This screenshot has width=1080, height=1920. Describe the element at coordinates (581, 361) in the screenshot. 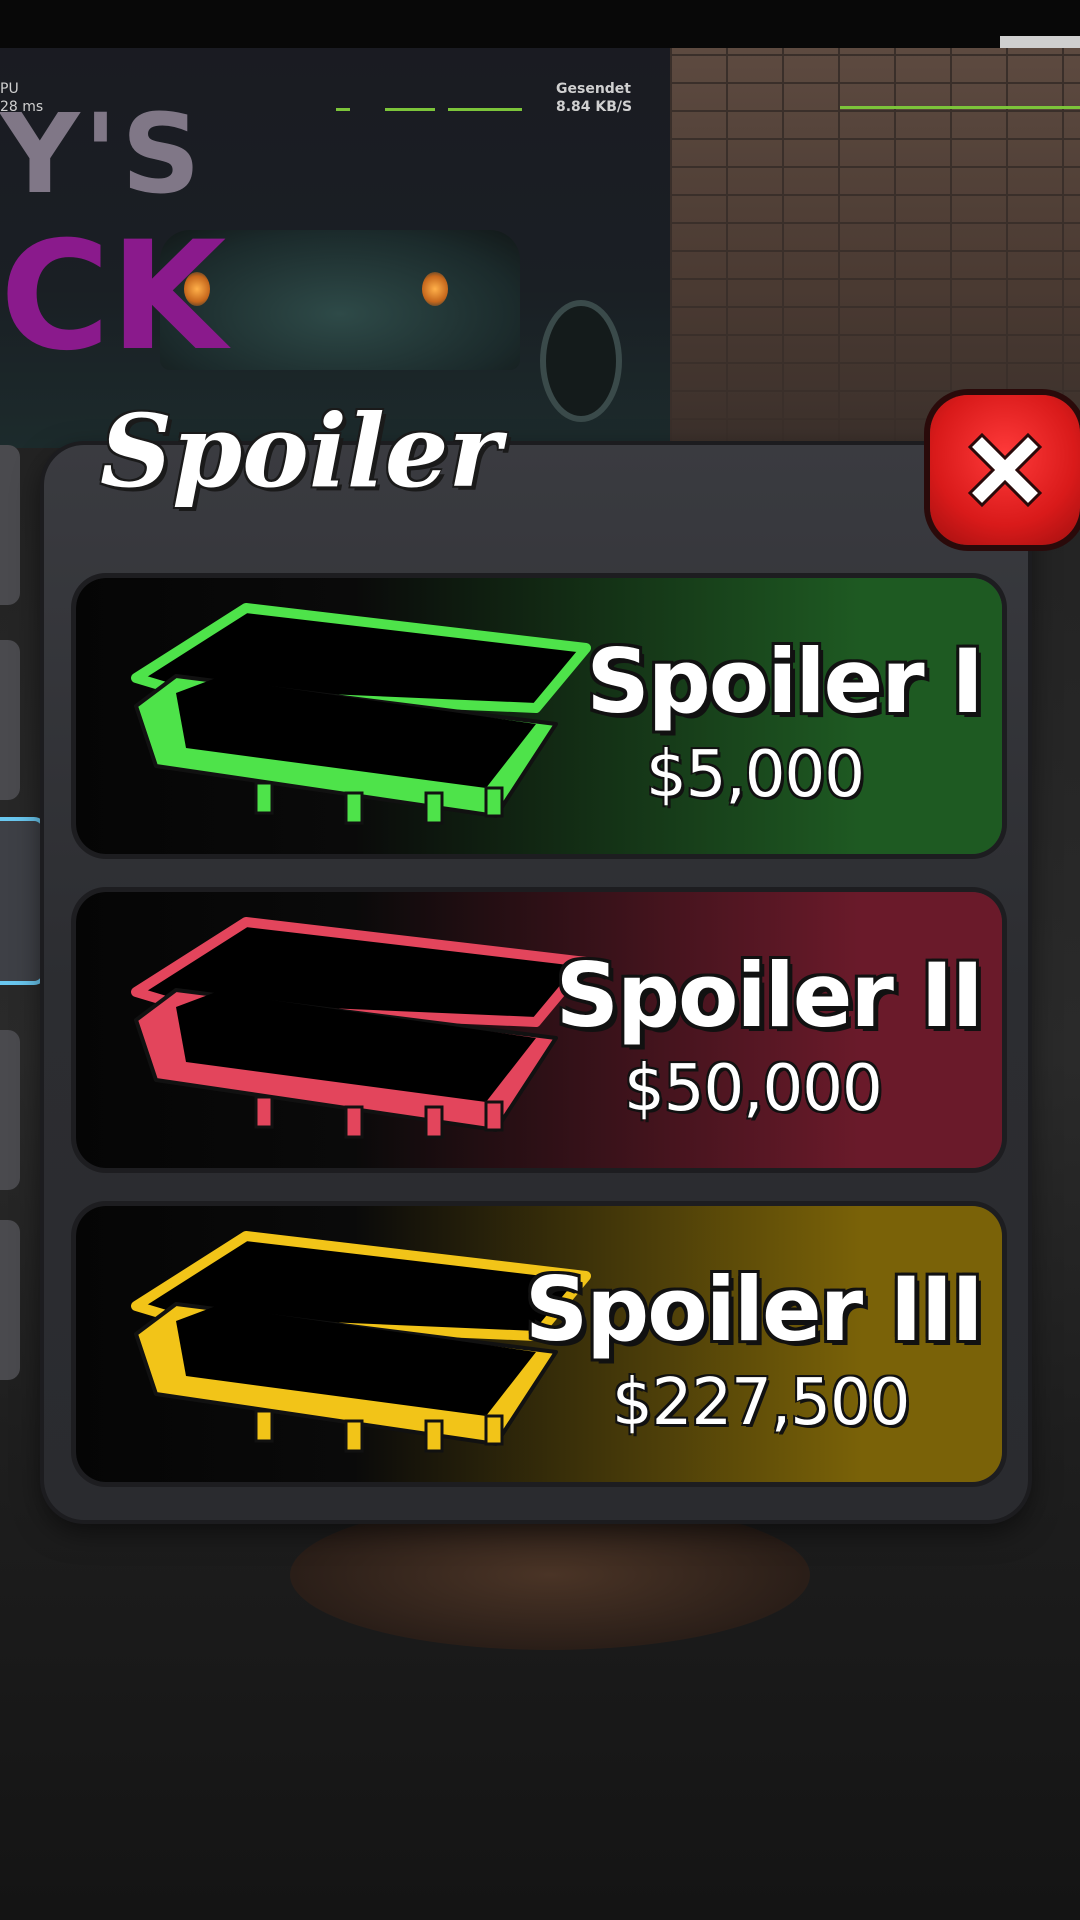

I see `car-wheel` at that location.